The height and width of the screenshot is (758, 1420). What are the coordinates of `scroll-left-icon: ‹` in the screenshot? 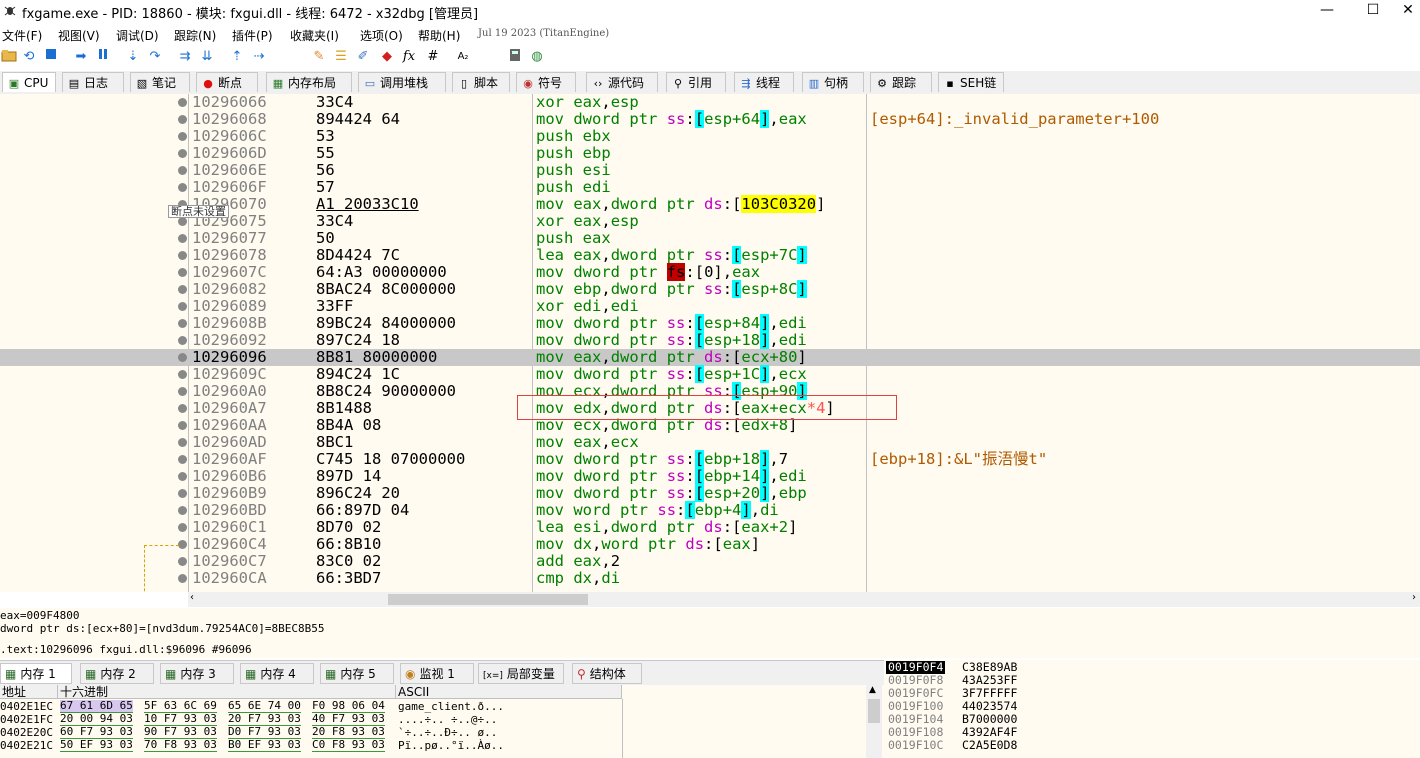 It's located at (192, 597).